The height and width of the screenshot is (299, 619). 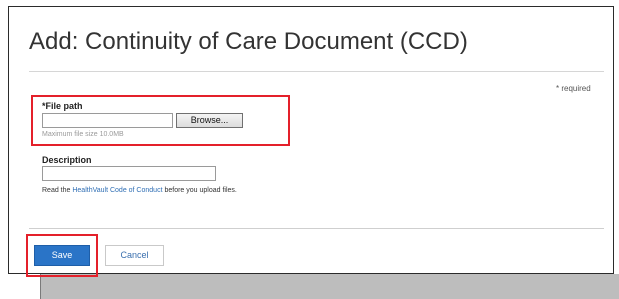 What do you see at coordinates (129, 173) in the screenshot?
I see `description-input` at bounding box center [129, 173].